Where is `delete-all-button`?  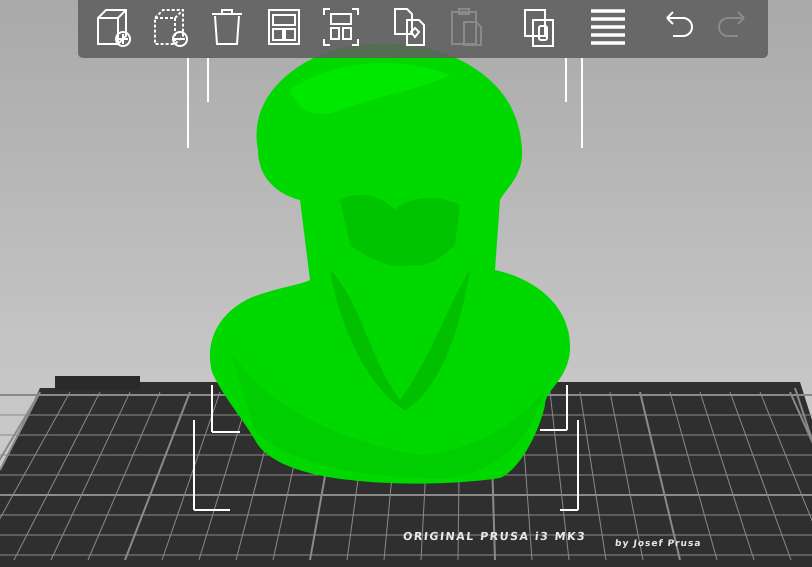
delete-all-button is located at coordinates (227, 27).